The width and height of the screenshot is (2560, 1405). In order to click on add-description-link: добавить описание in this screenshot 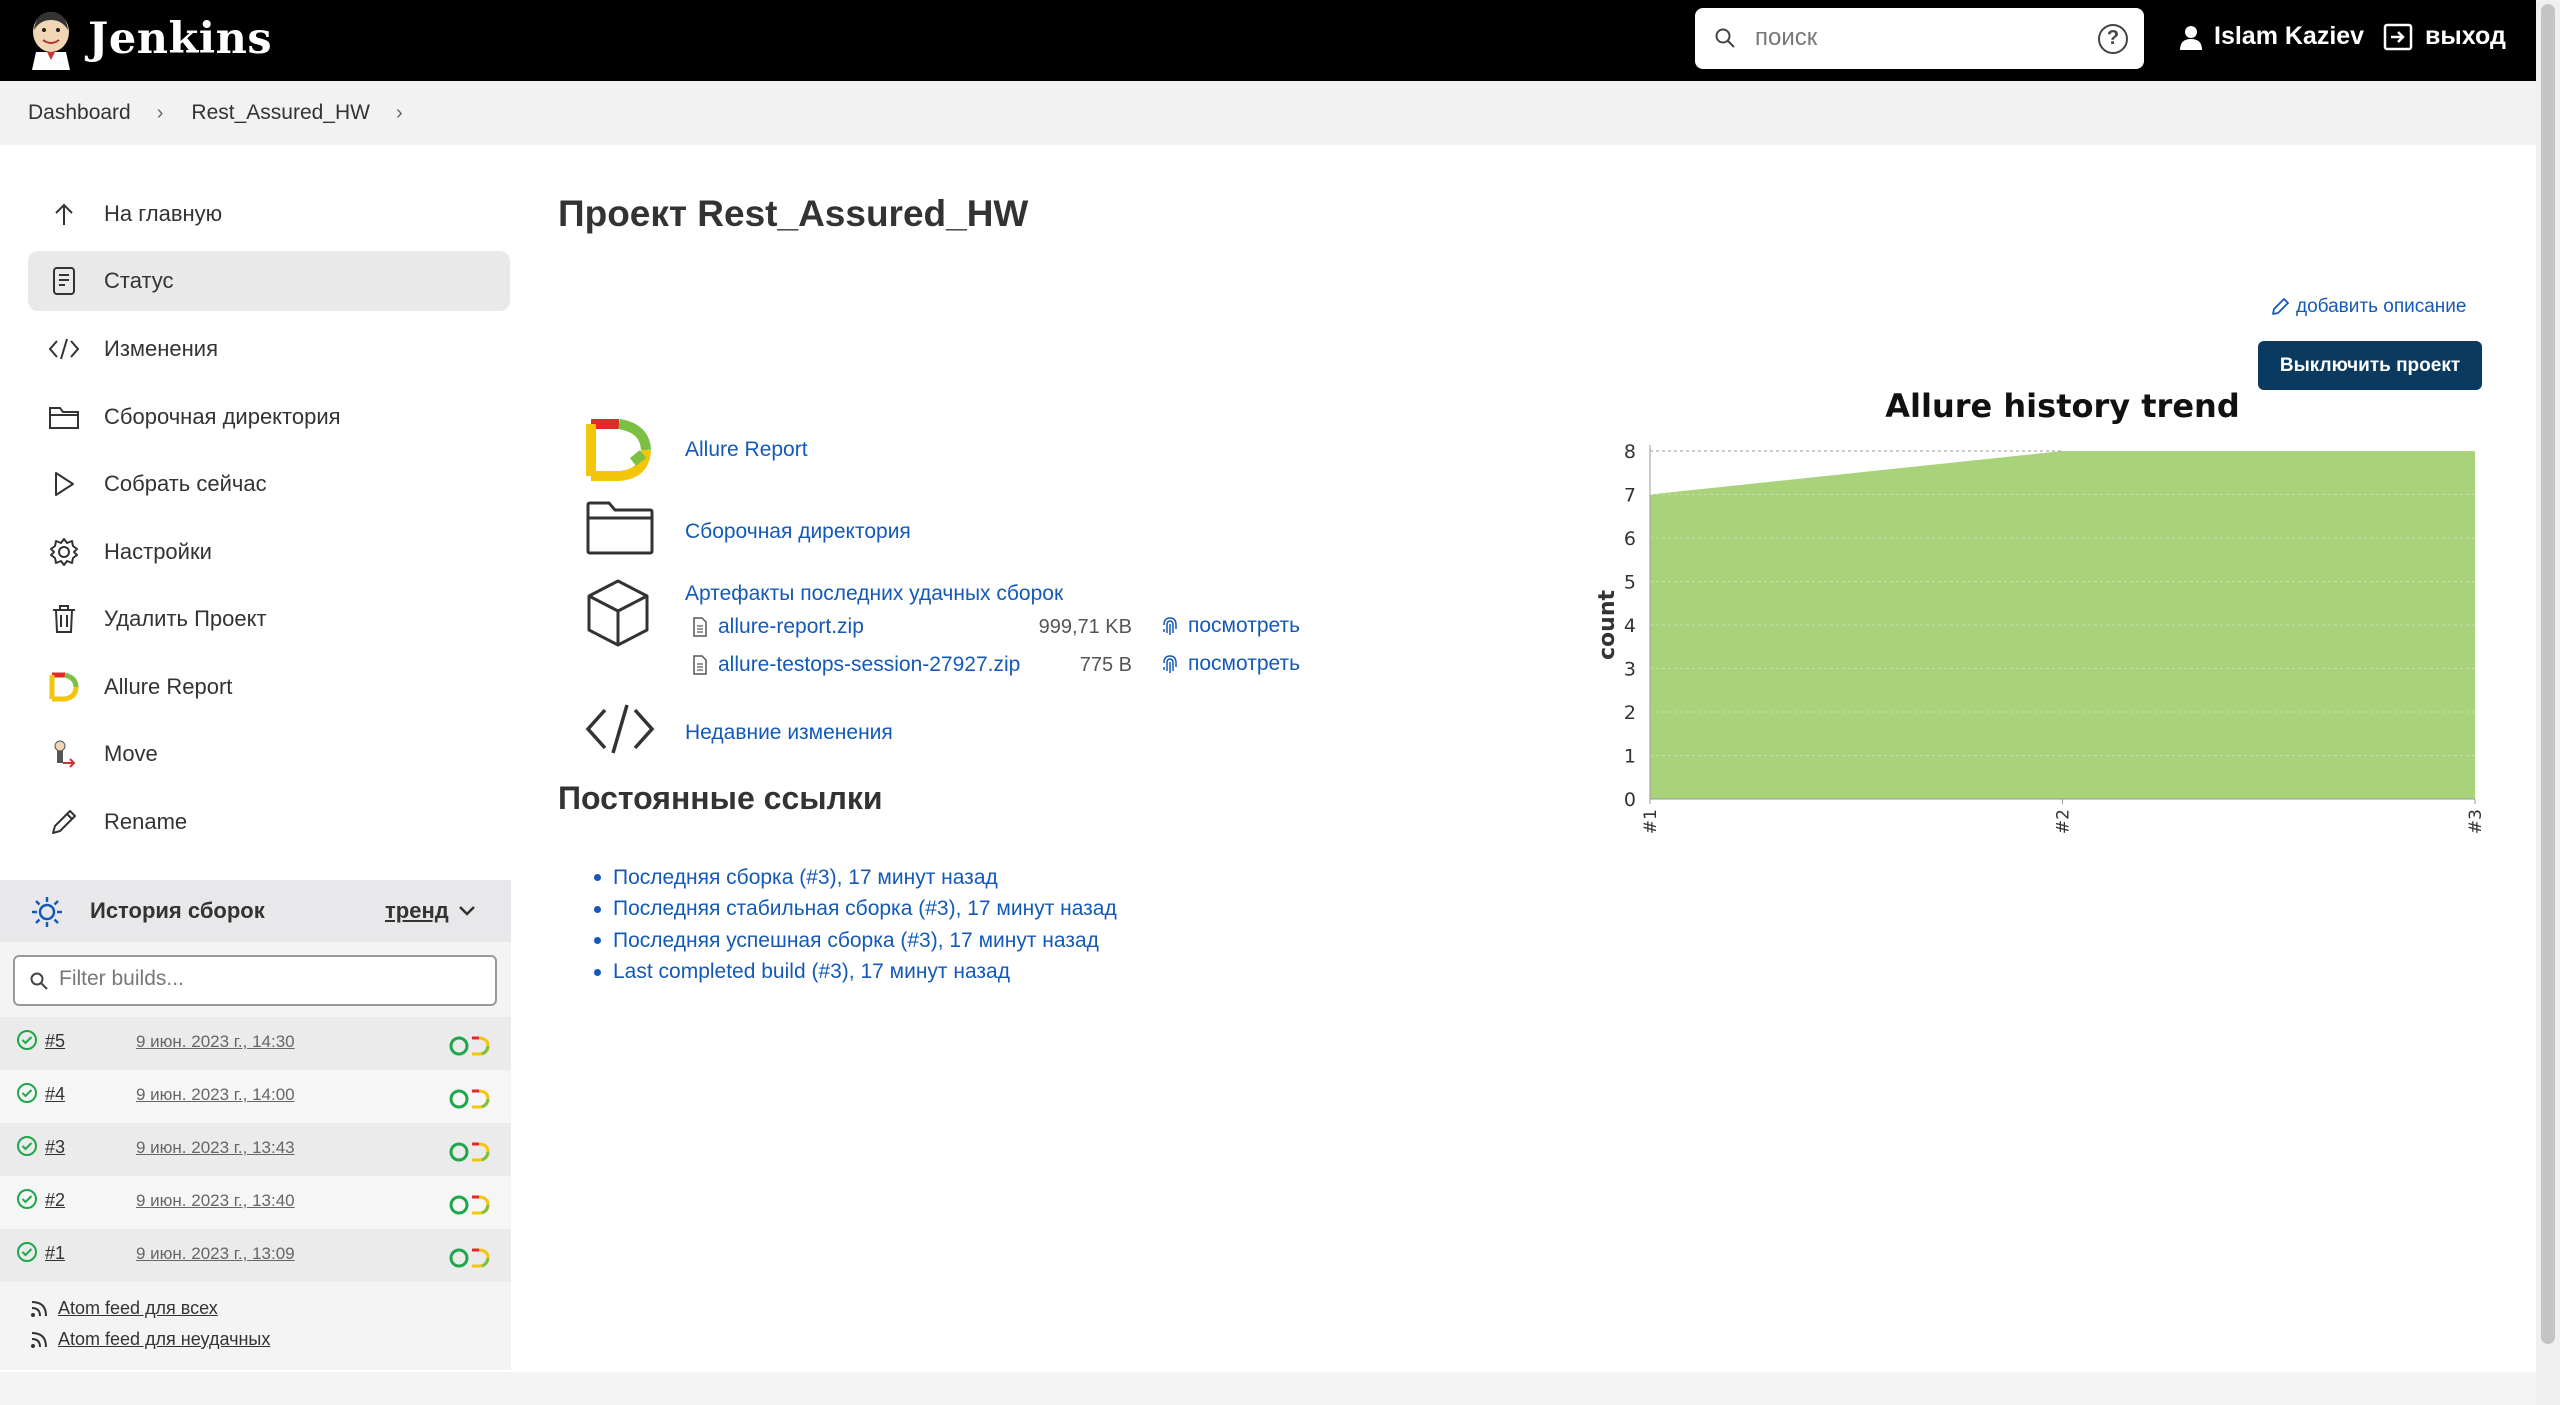, I will do `click(2368, 307)`.